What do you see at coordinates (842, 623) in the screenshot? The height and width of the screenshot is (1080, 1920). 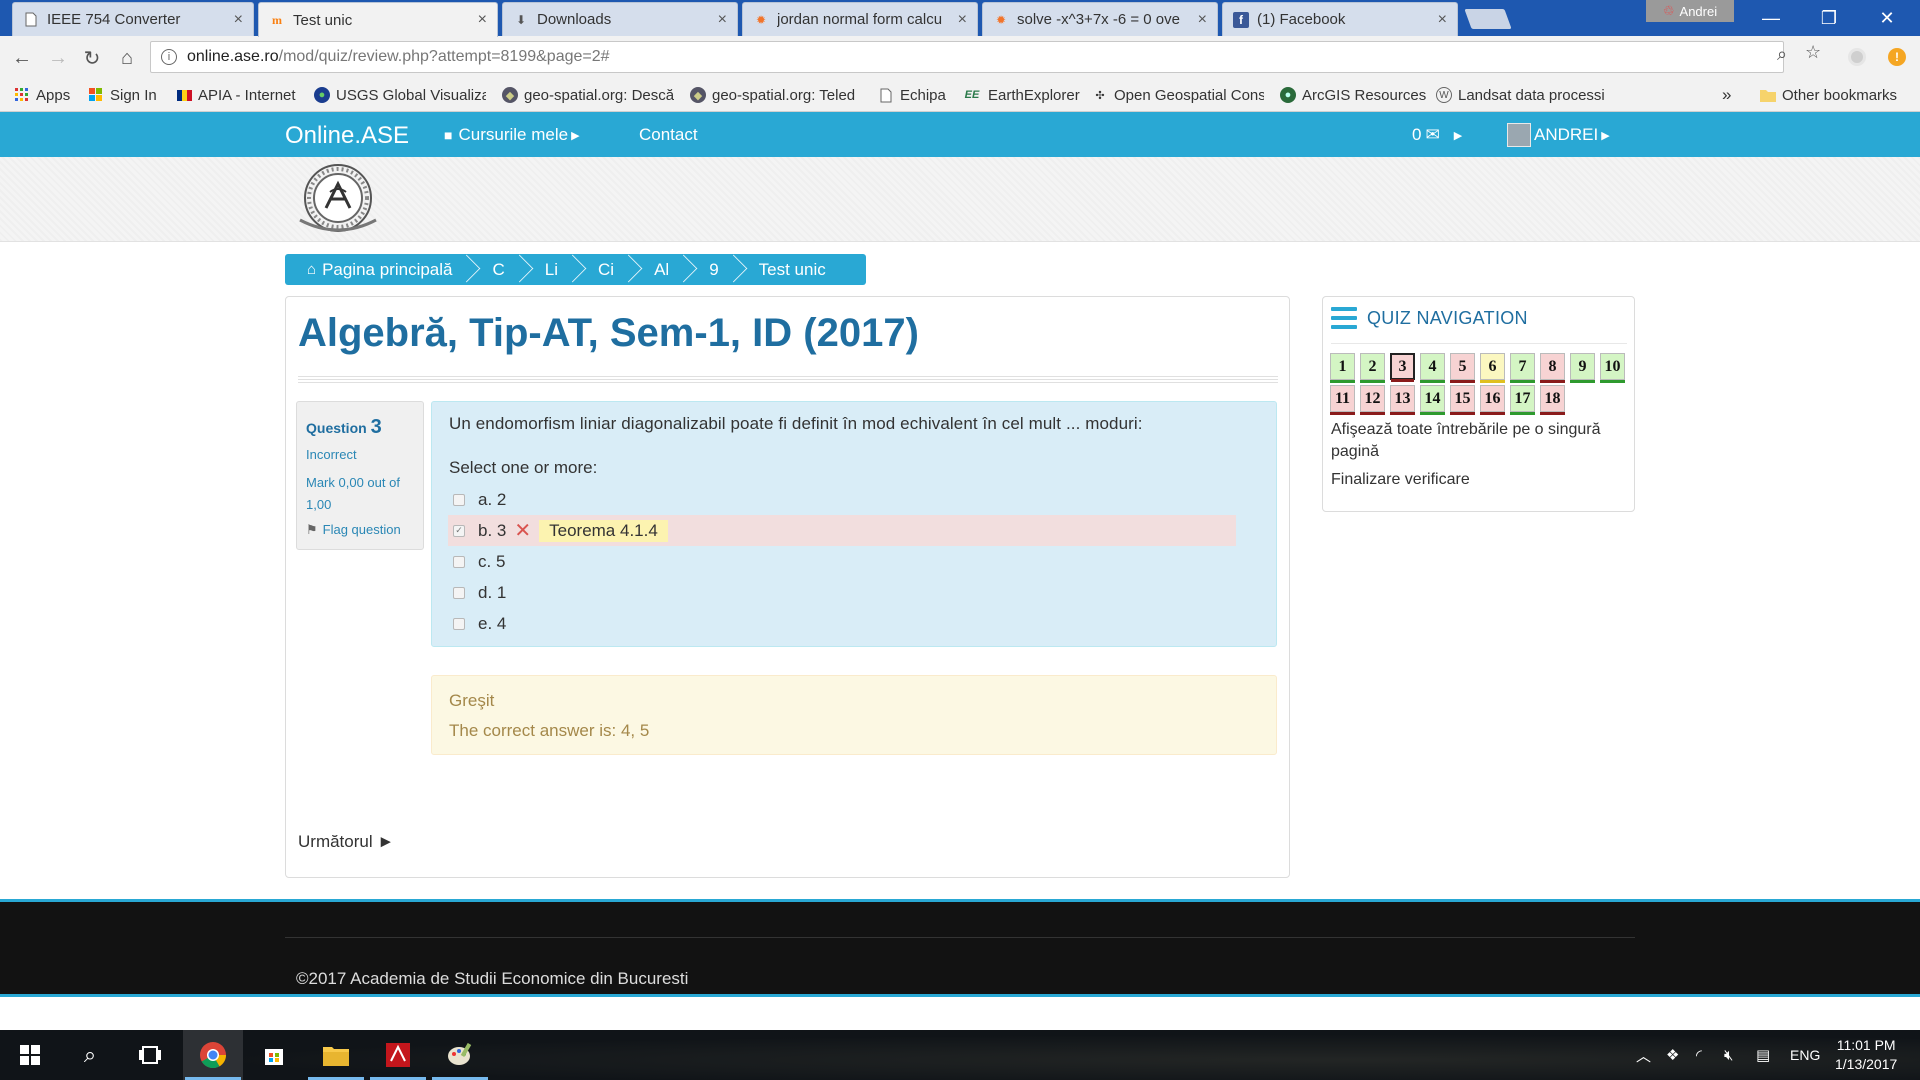 I see `answer-option-e: e. 4` at bounding box center [842, 623].